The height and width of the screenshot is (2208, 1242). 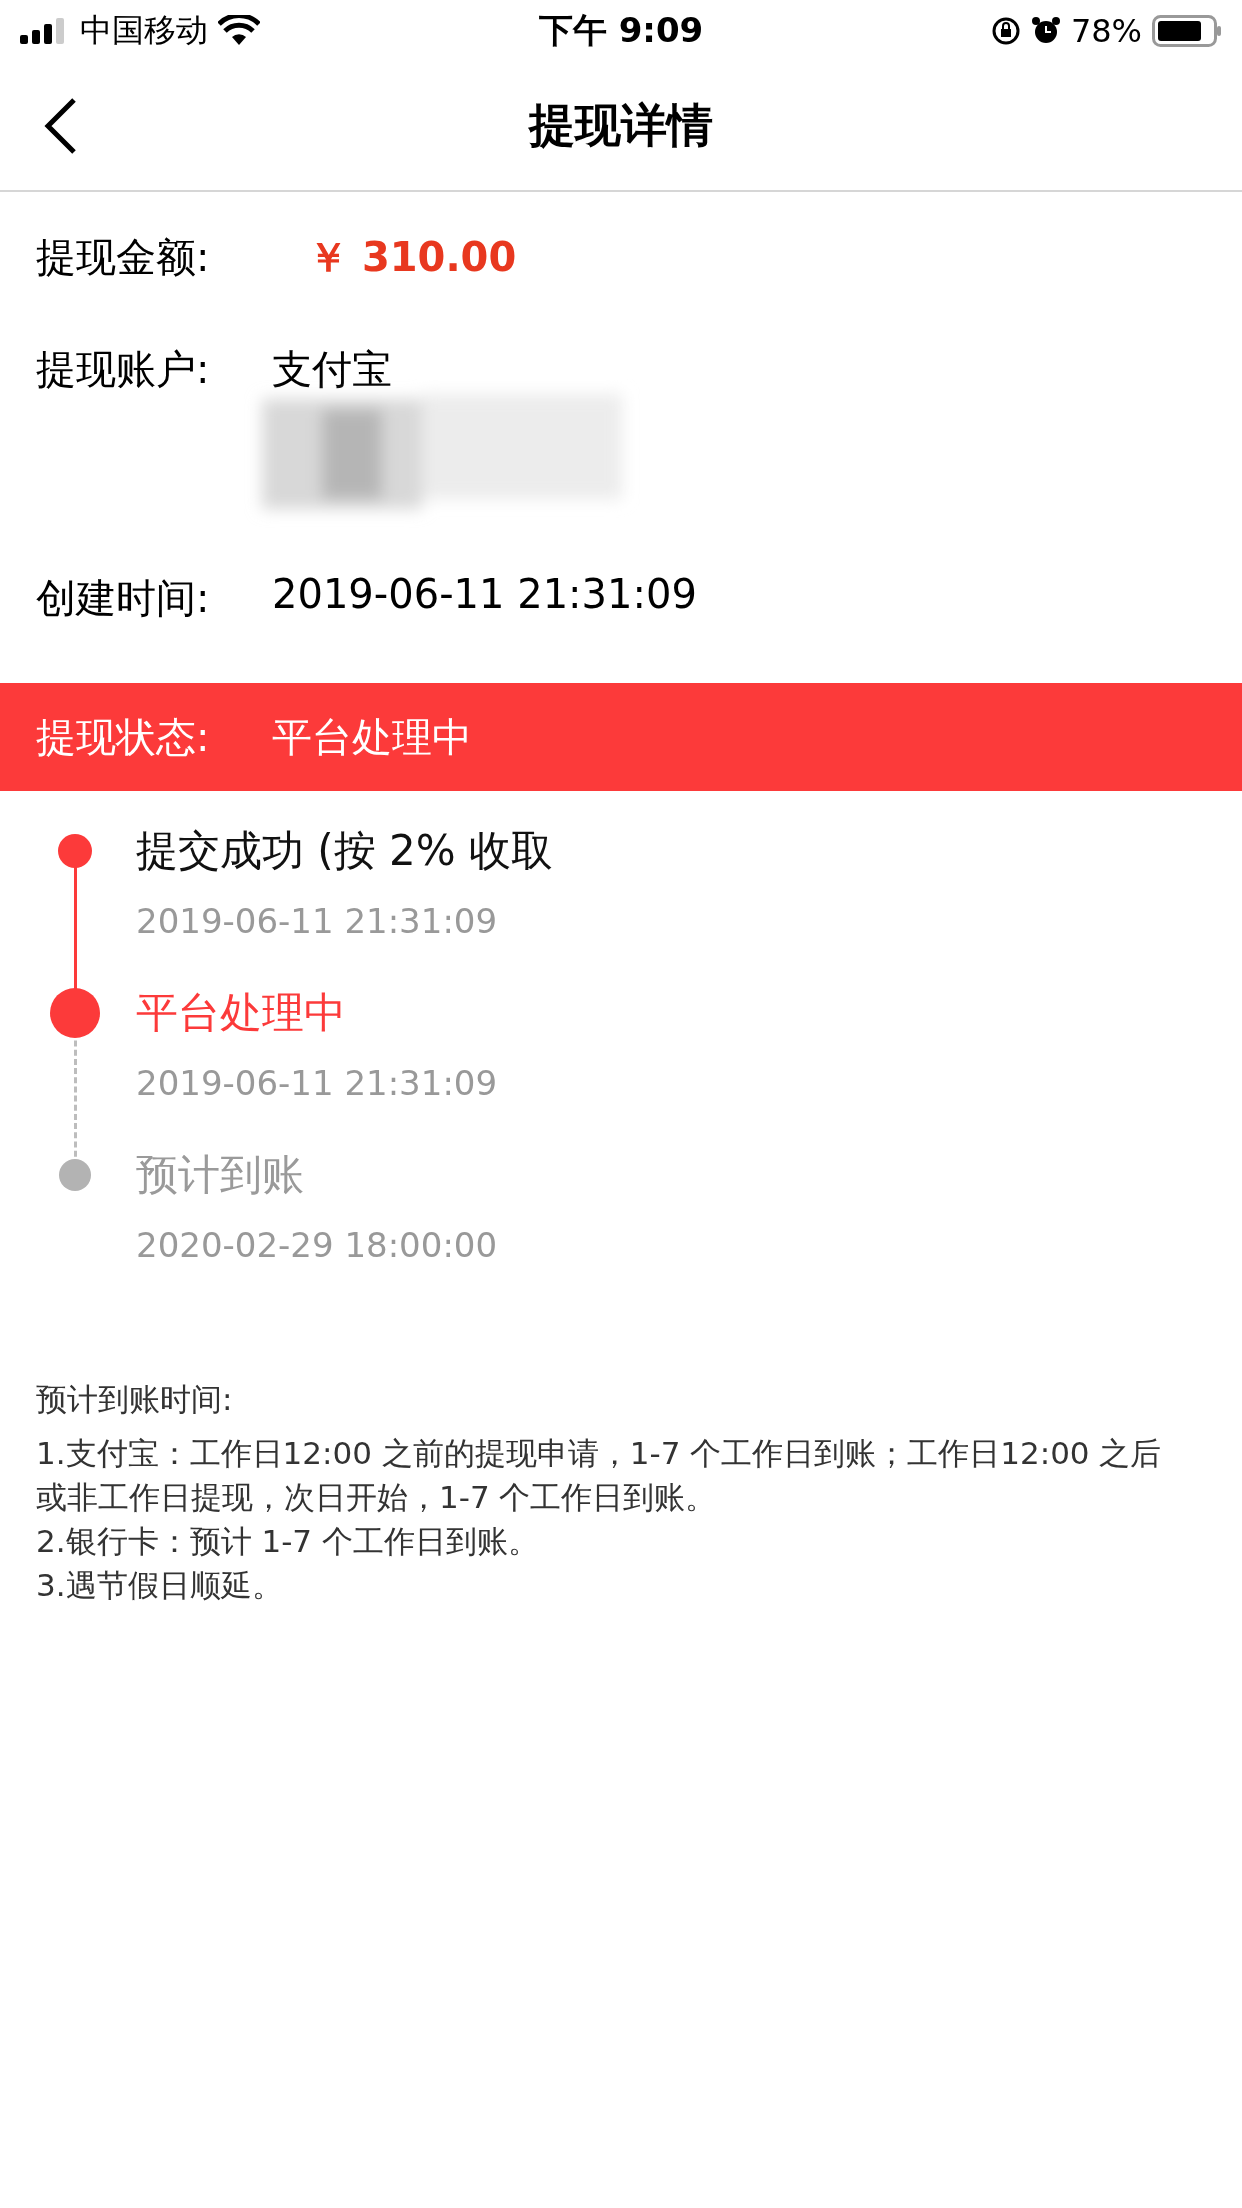 What do you see at coordinates (123, 737) in the screenshot?
I see `status-label: 提现状态:` at bounding box center [123, 737].